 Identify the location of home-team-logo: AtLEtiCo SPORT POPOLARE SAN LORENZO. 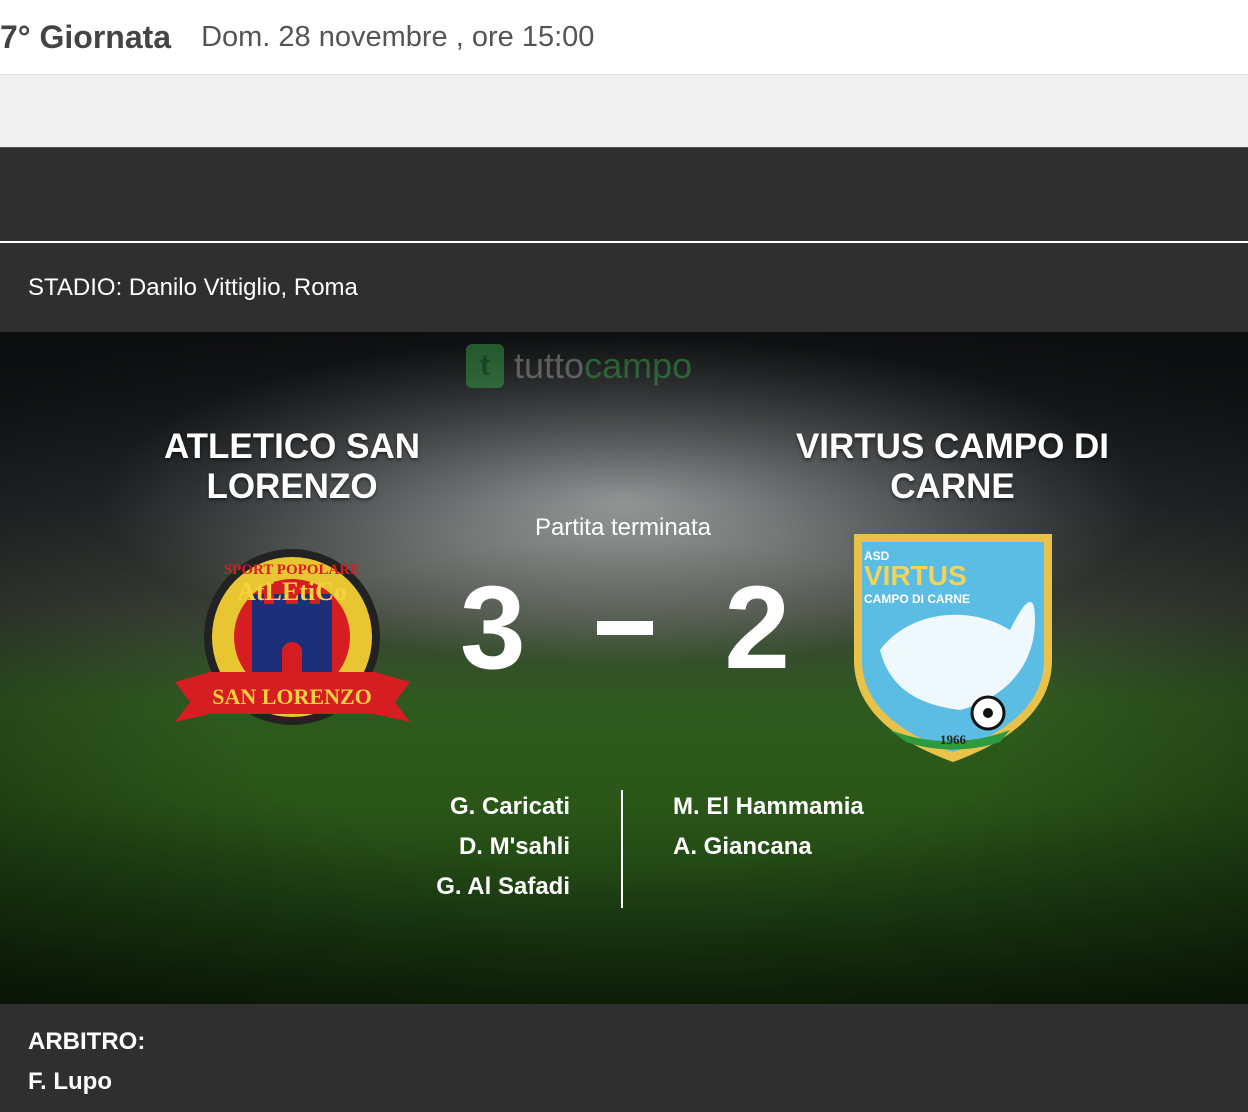
(292, 642).